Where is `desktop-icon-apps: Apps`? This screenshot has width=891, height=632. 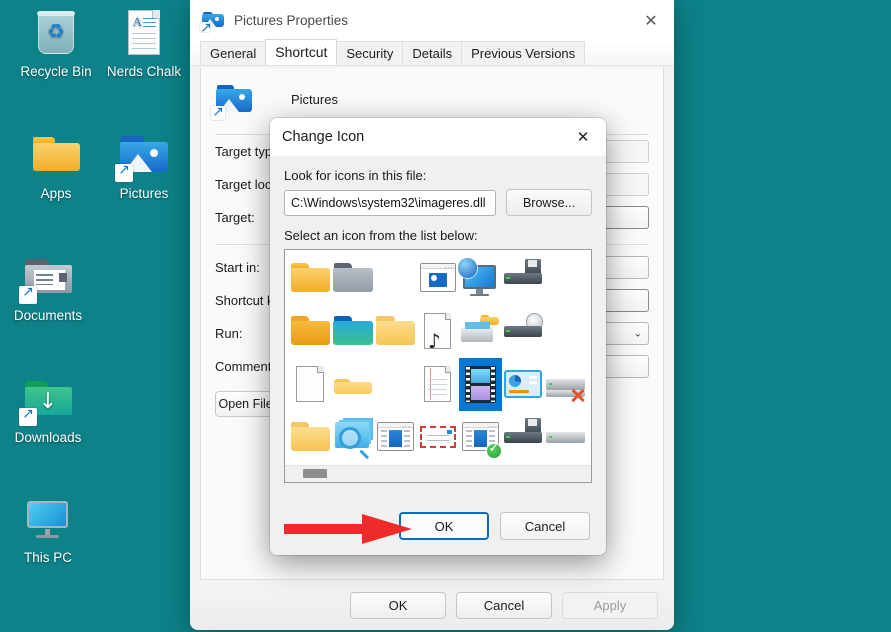
desktop-icon-apps: Apps is located at coordinates (56, 166).